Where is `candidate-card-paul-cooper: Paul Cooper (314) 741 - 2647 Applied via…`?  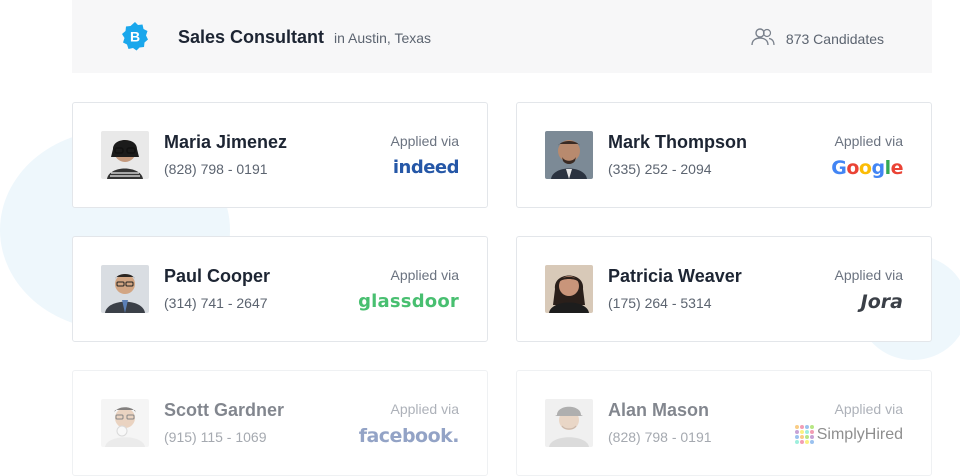
candidate-card-paul-cooper: Paul Cooper (314) 741 - 2647 Applied via… is located at coordinates (280, 289).